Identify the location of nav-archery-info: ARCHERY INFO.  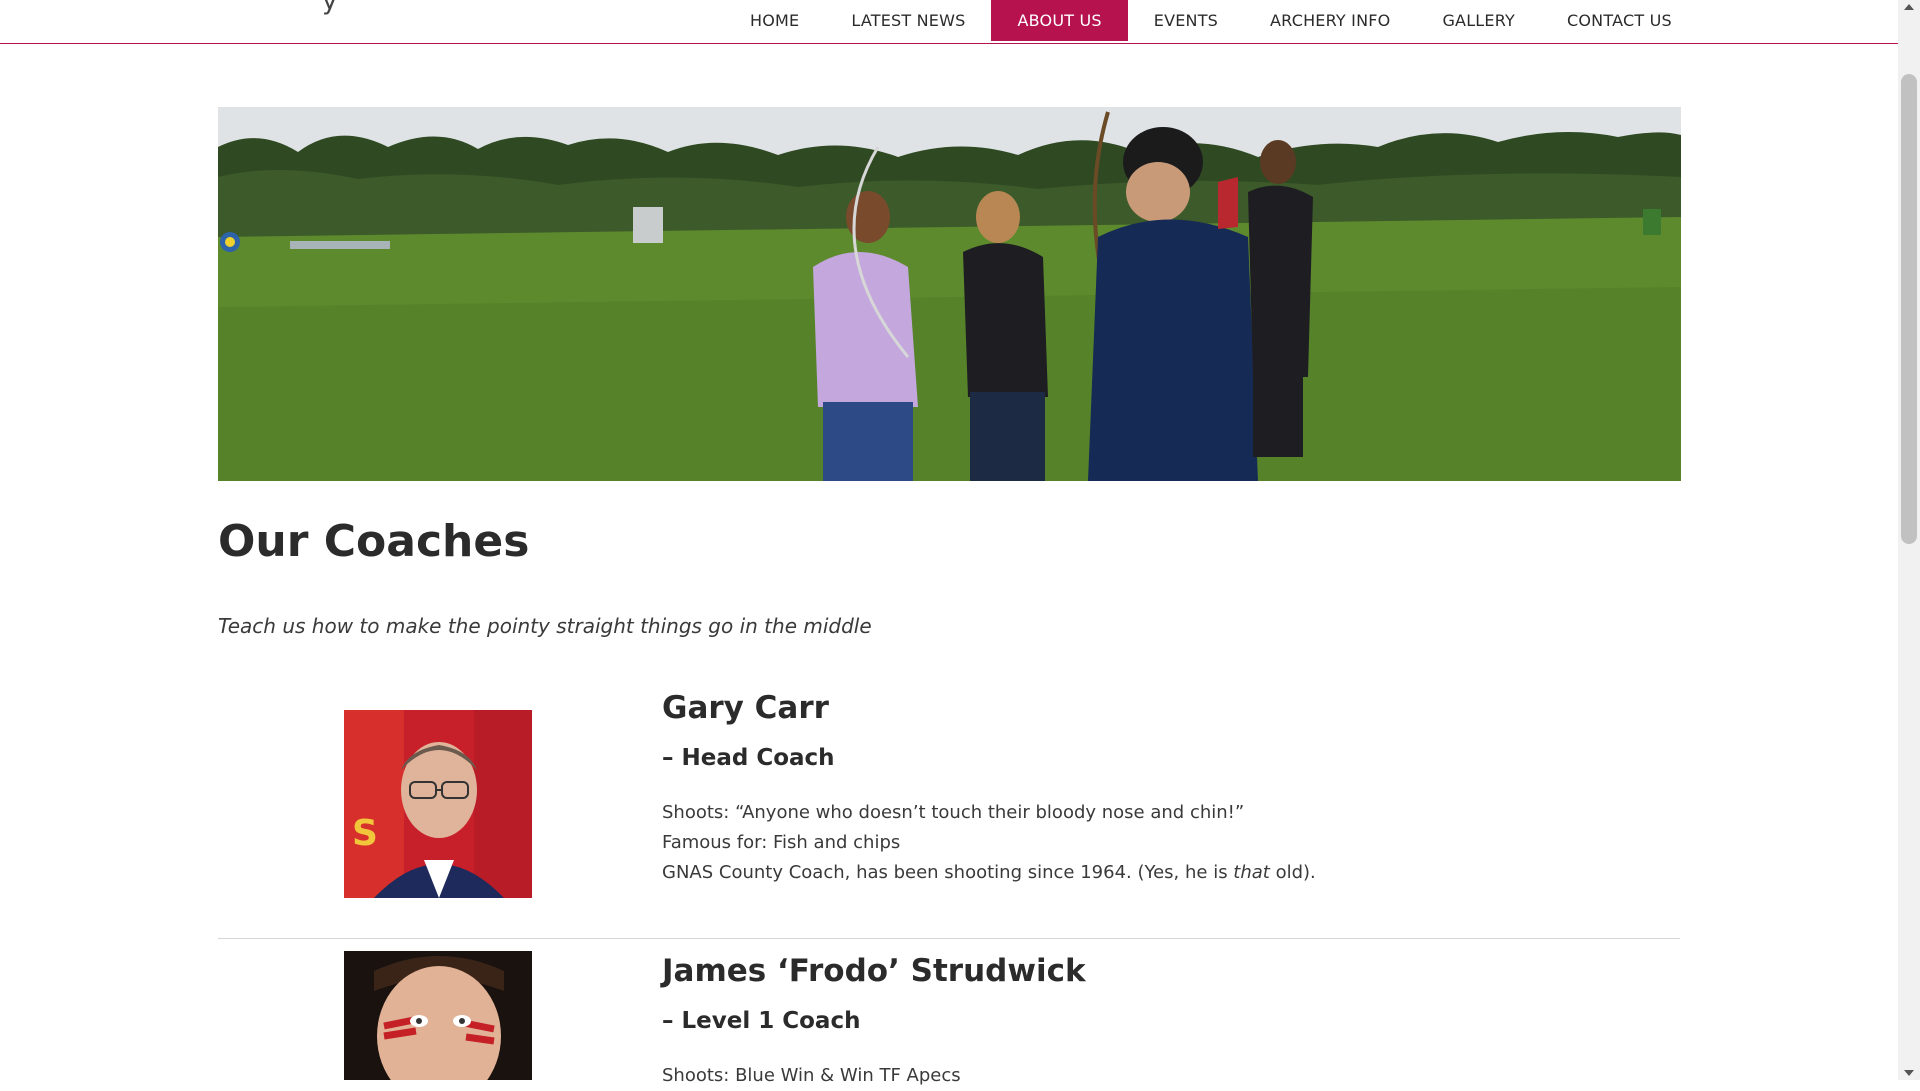
(1330, 20).